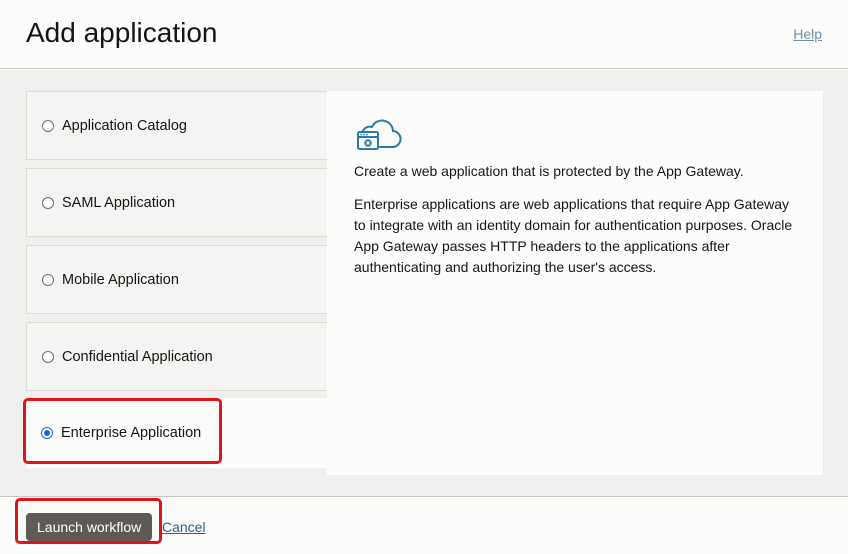  I want to click on cloud-app-gateway-icon, so click(379, 134).